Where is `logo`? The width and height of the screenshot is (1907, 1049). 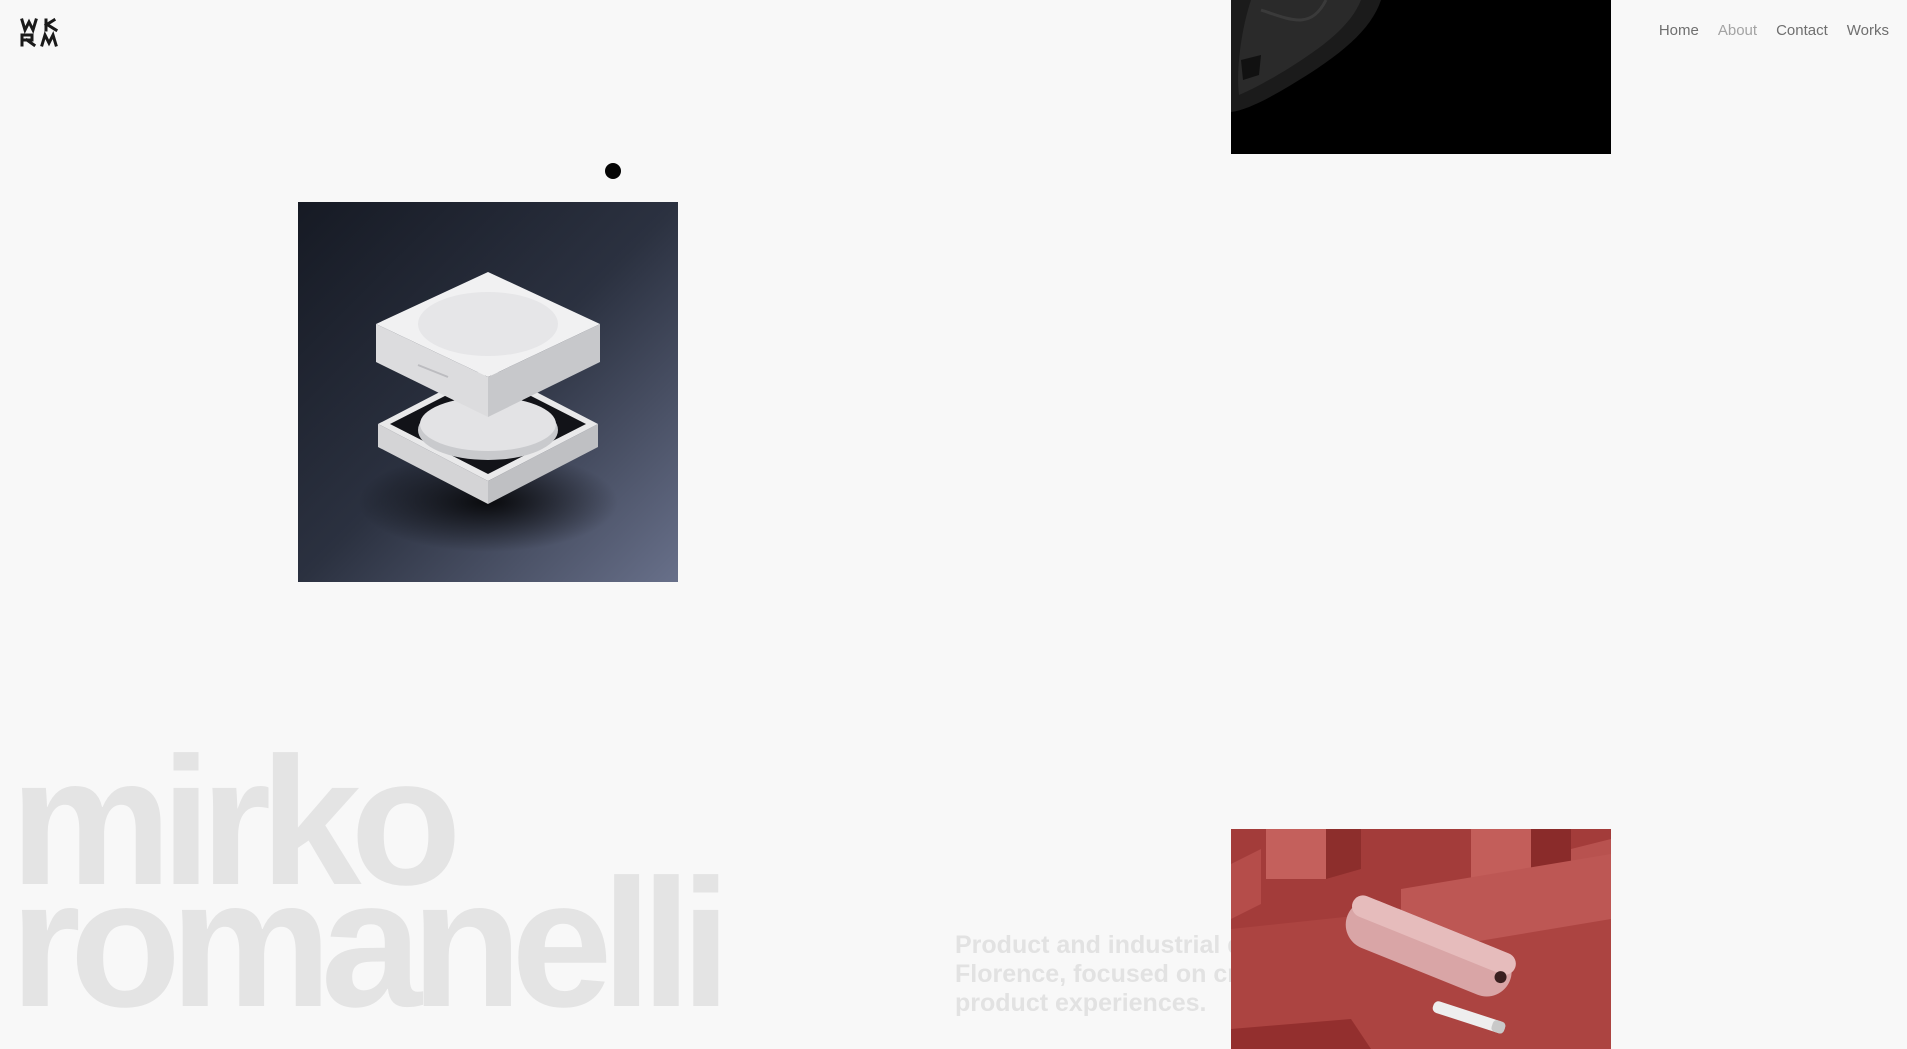
logo is located at coordinates (44, 32).